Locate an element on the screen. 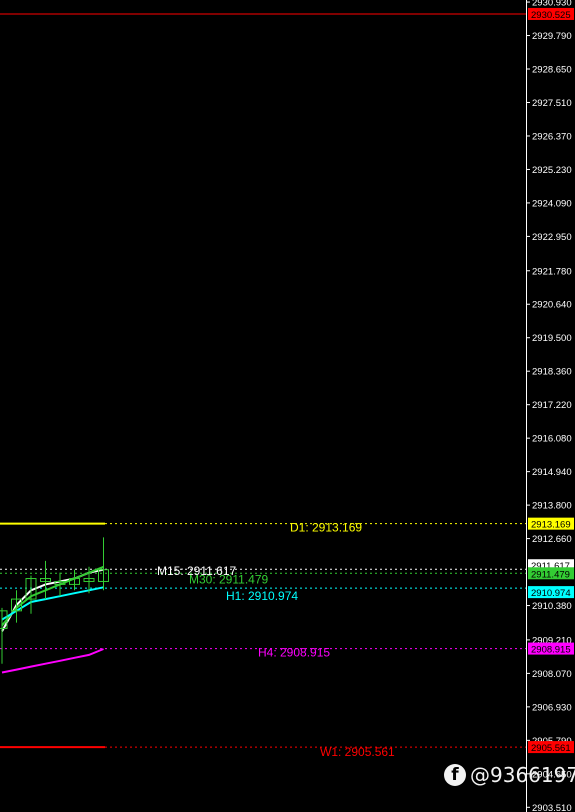  magenta-ma is located at coordinates (52, 661).